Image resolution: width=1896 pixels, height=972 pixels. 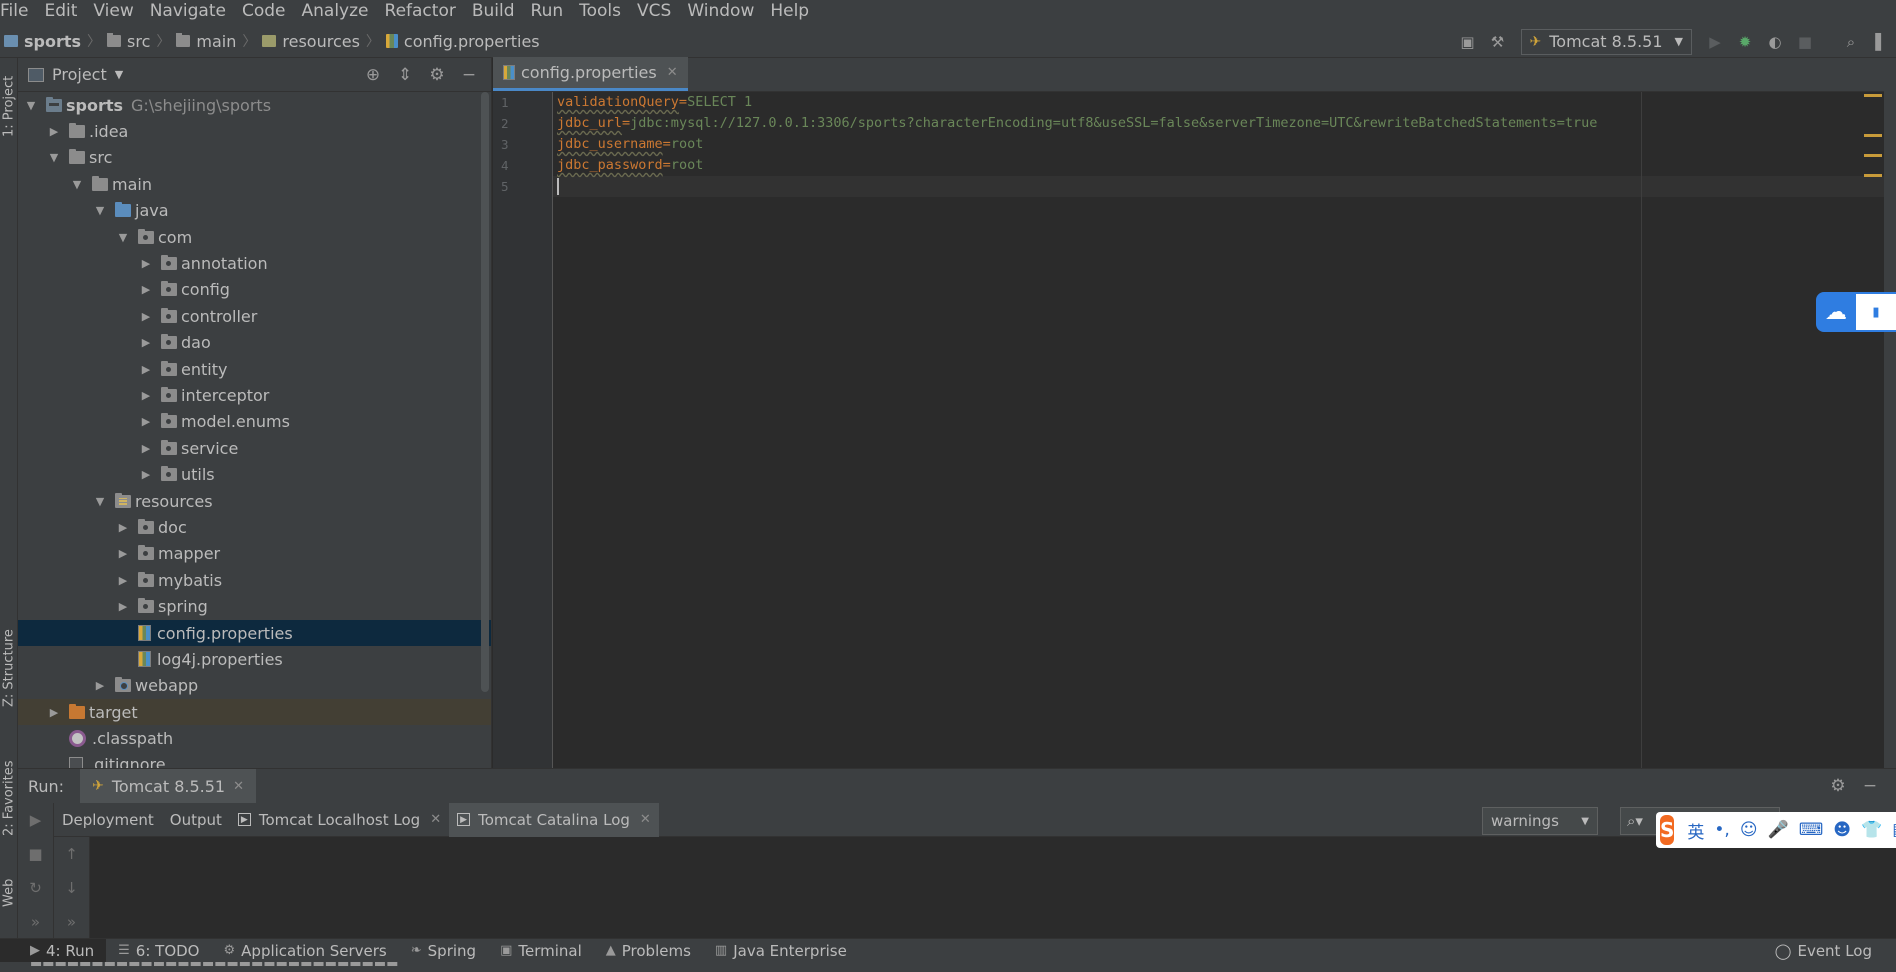 I want to click on tab-structure: Z: Structure, so click(x=9, y=668).